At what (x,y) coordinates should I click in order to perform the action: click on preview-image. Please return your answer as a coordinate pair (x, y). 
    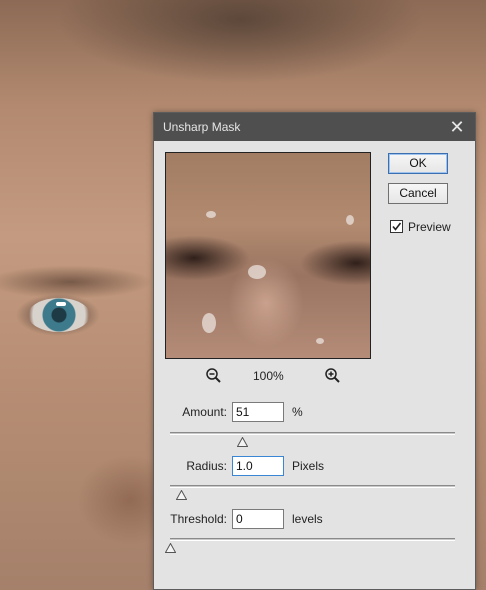
    Looking at the image, I should click on (268, 255).